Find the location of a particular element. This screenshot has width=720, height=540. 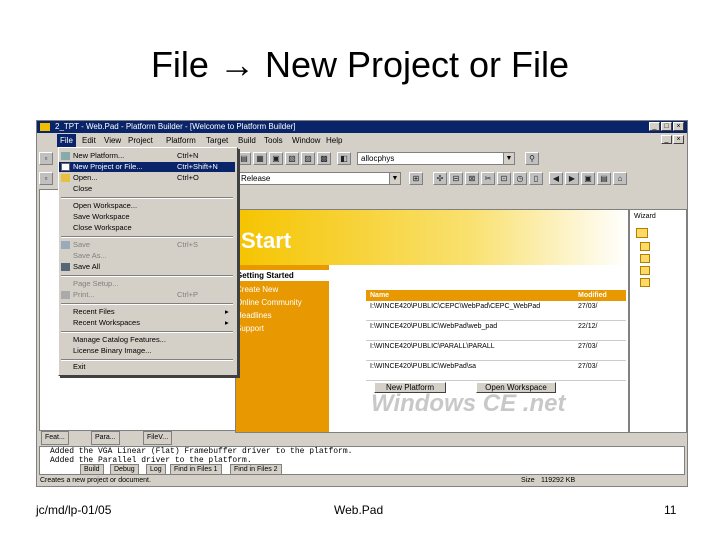

home-icon: ⌂ is located at coordinates (620, 178).